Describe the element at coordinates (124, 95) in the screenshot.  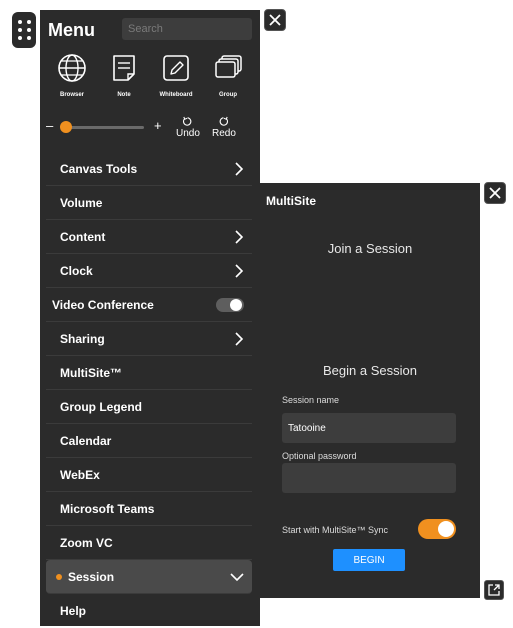
I see `note-tool-label: Note` at that location.